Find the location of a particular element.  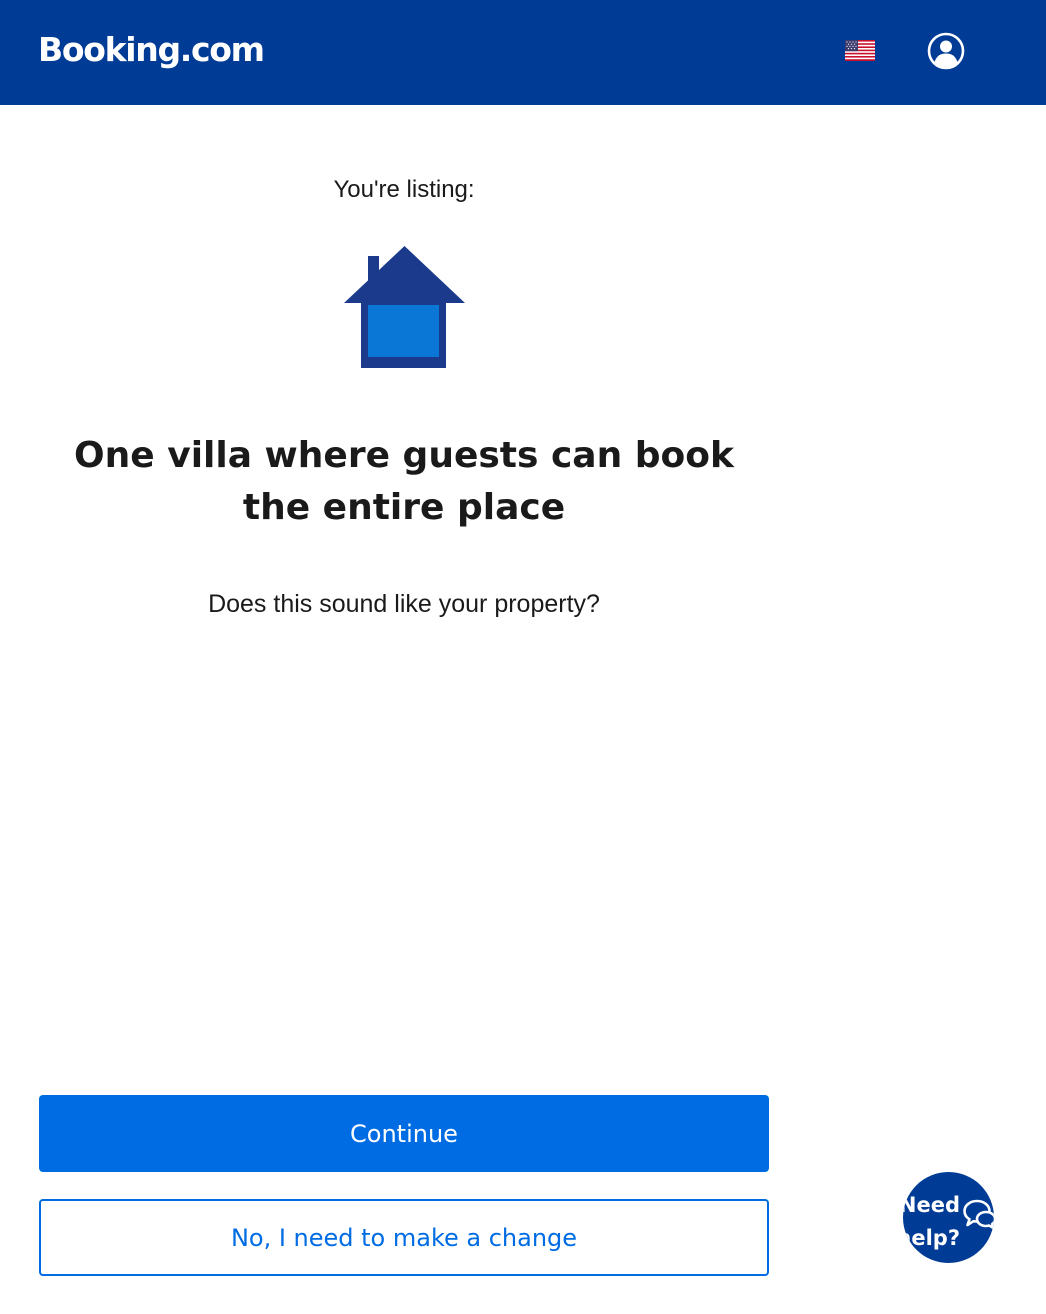

top-header: Booking.com is located at coordinates (523, 52).